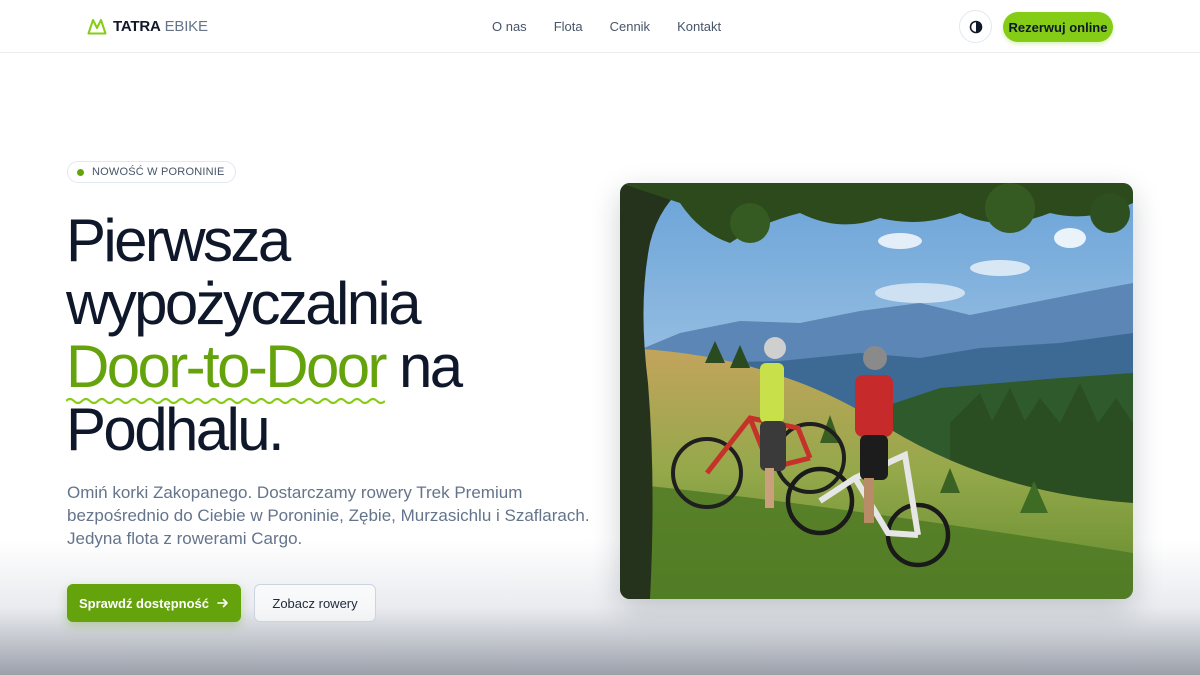 The image size is (1200, 675). Describe the element at coordinates (137, 26) in the screenshot. I see `logo-text-bold: TATRA` at that location.